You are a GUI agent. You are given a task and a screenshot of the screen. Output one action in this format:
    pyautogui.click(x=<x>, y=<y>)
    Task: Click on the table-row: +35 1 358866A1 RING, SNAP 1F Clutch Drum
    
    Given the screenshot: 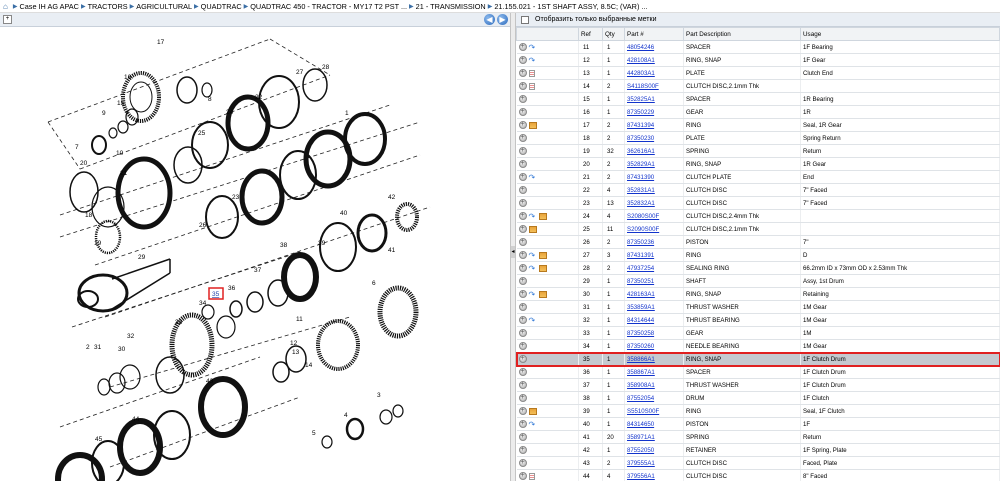 What is the action you would take?
    pyautogui.click(x=758, y=359)
    